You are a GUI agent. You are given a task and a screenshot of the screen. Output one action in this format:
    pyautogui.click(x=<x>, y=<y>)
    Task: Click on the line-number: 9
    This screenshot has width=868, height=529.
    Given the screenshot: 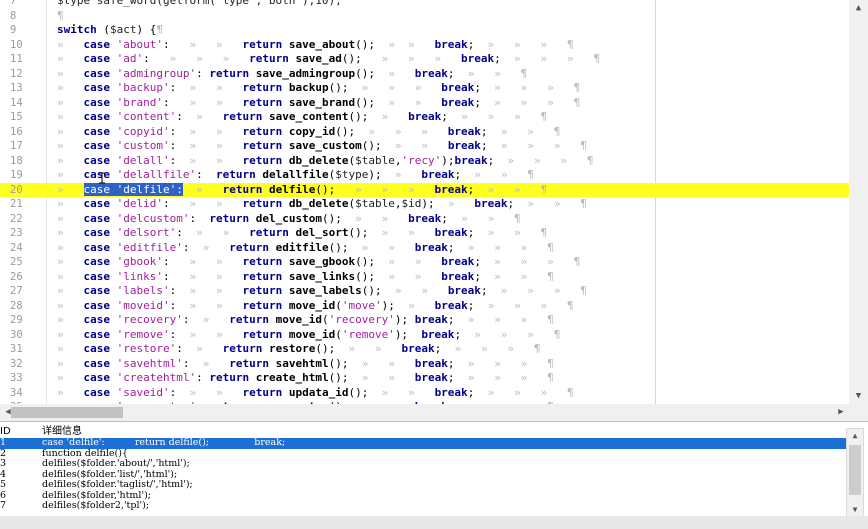 What is the action you would take?
    pyautogui.click(x=13, y=30)
    